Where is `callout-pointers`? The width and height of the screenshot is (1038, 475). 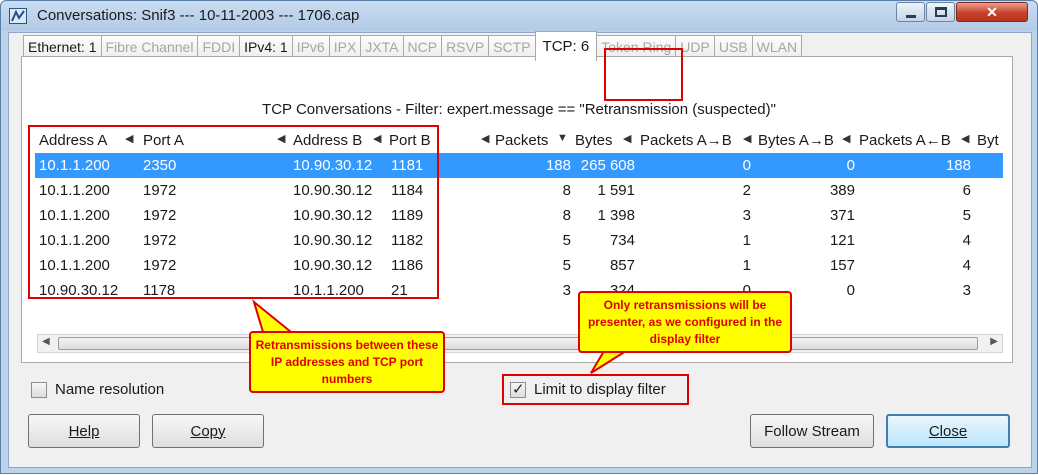 callout-pointers is located at coordinates (441, 336).